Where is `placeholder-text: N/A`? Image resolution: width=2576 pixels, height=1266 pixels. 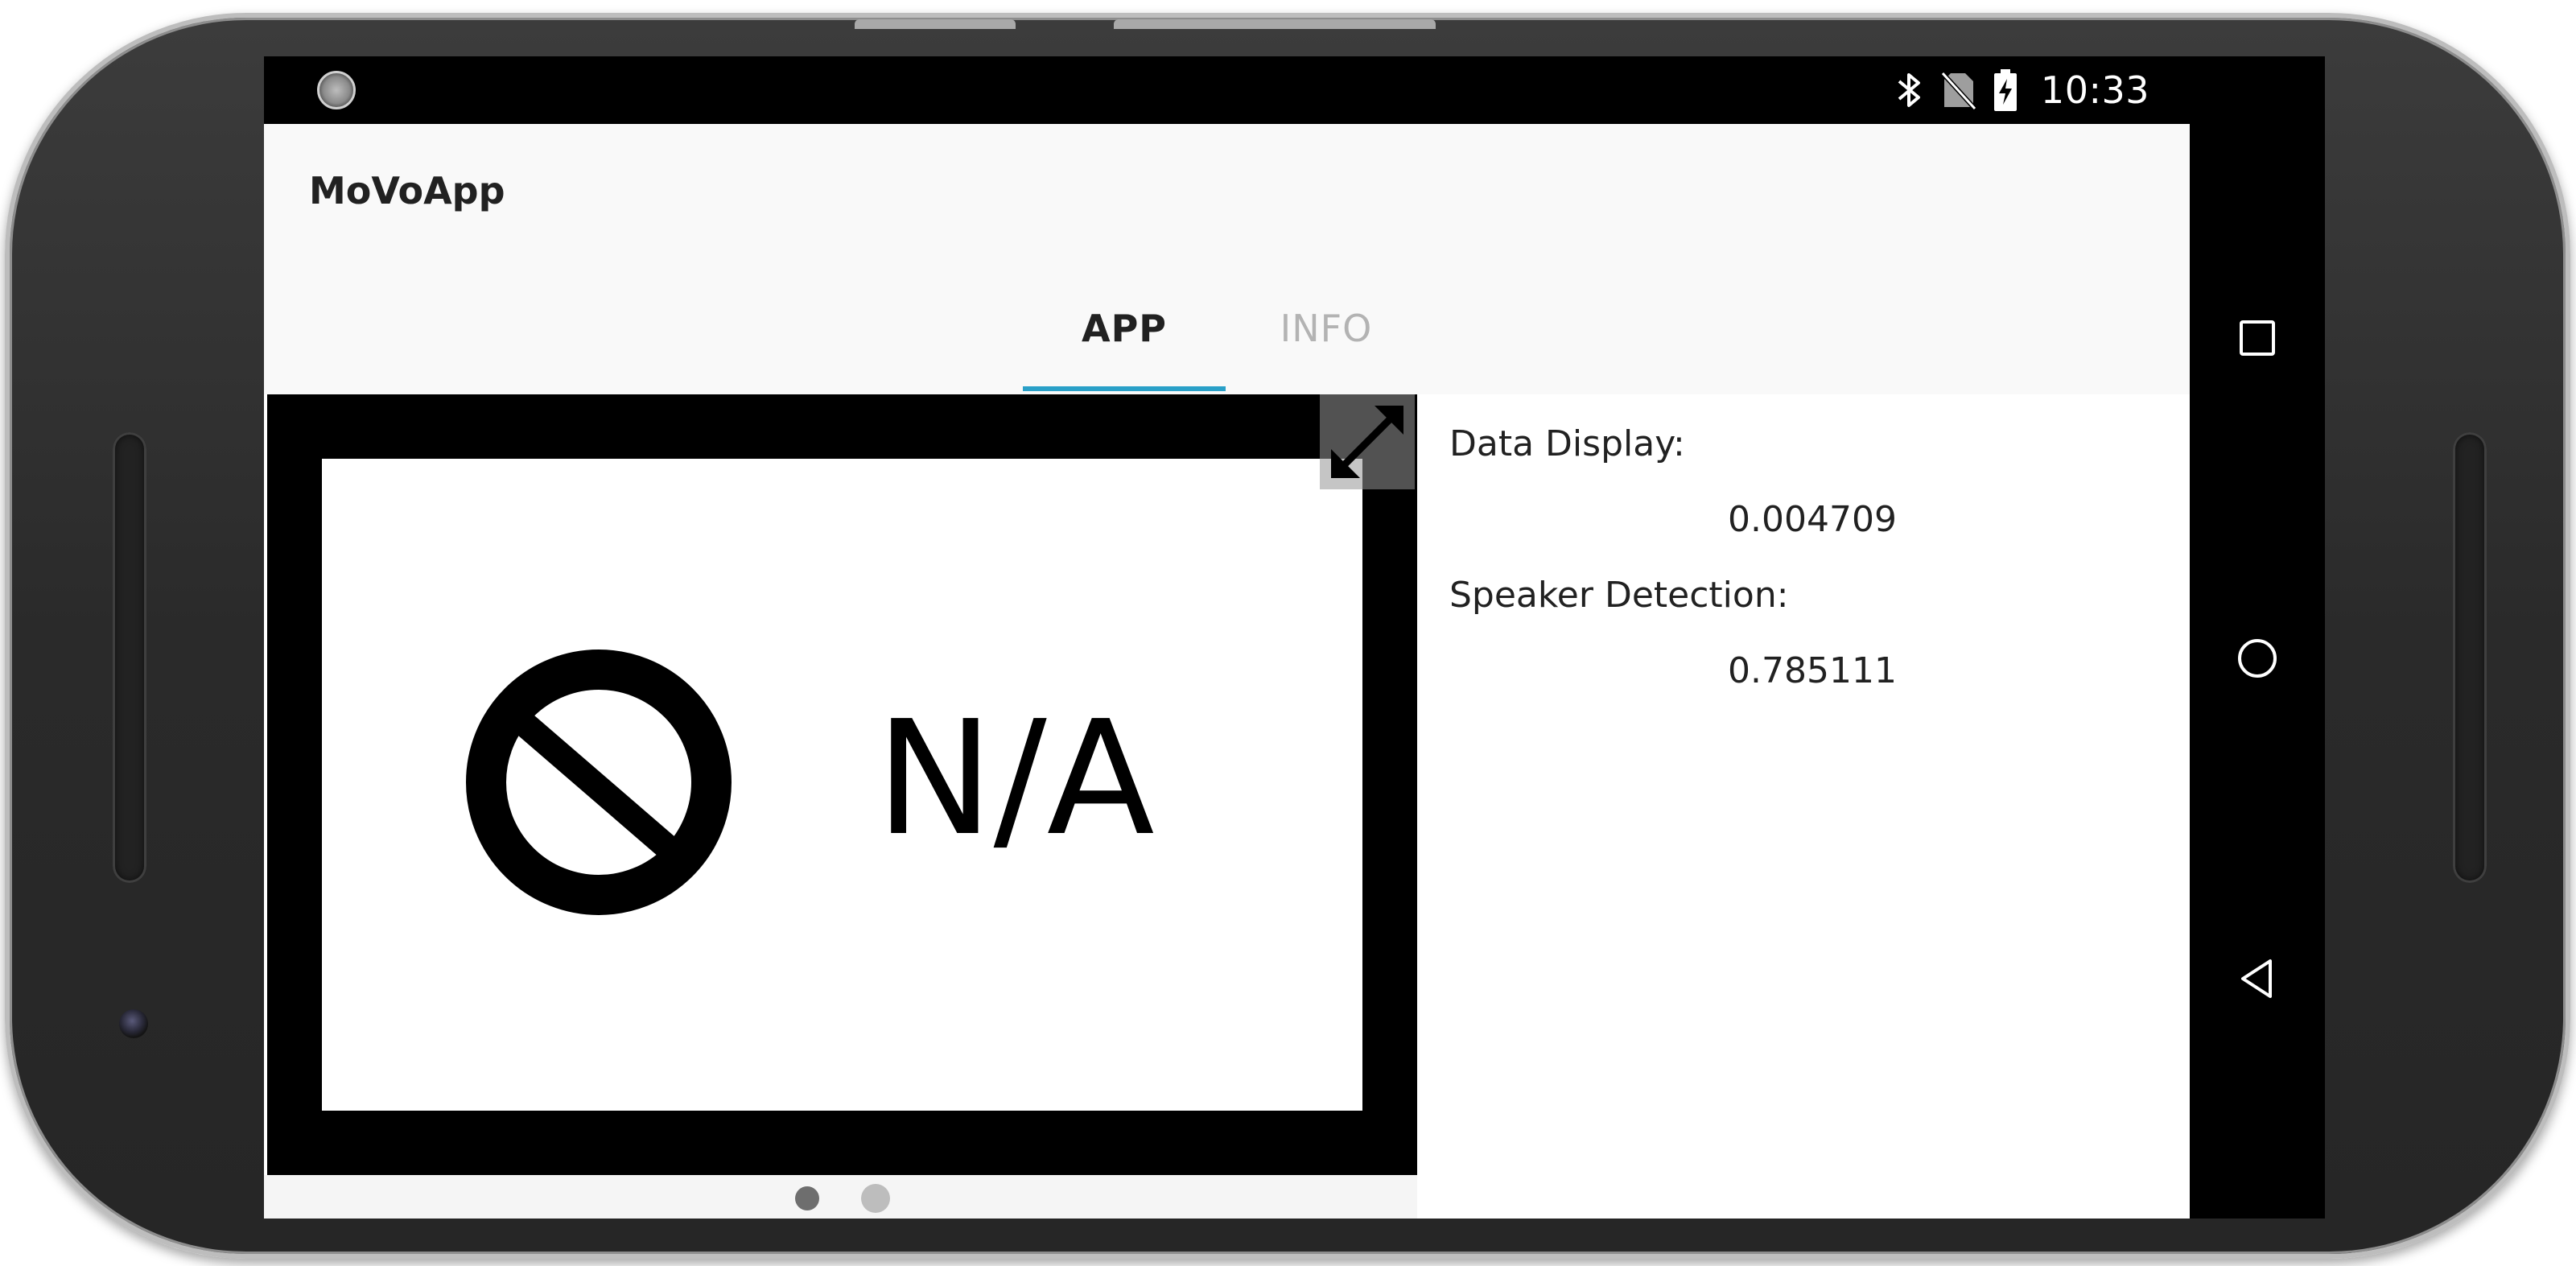
placeholder-text: N/A is located at coordinates (1015, 779).